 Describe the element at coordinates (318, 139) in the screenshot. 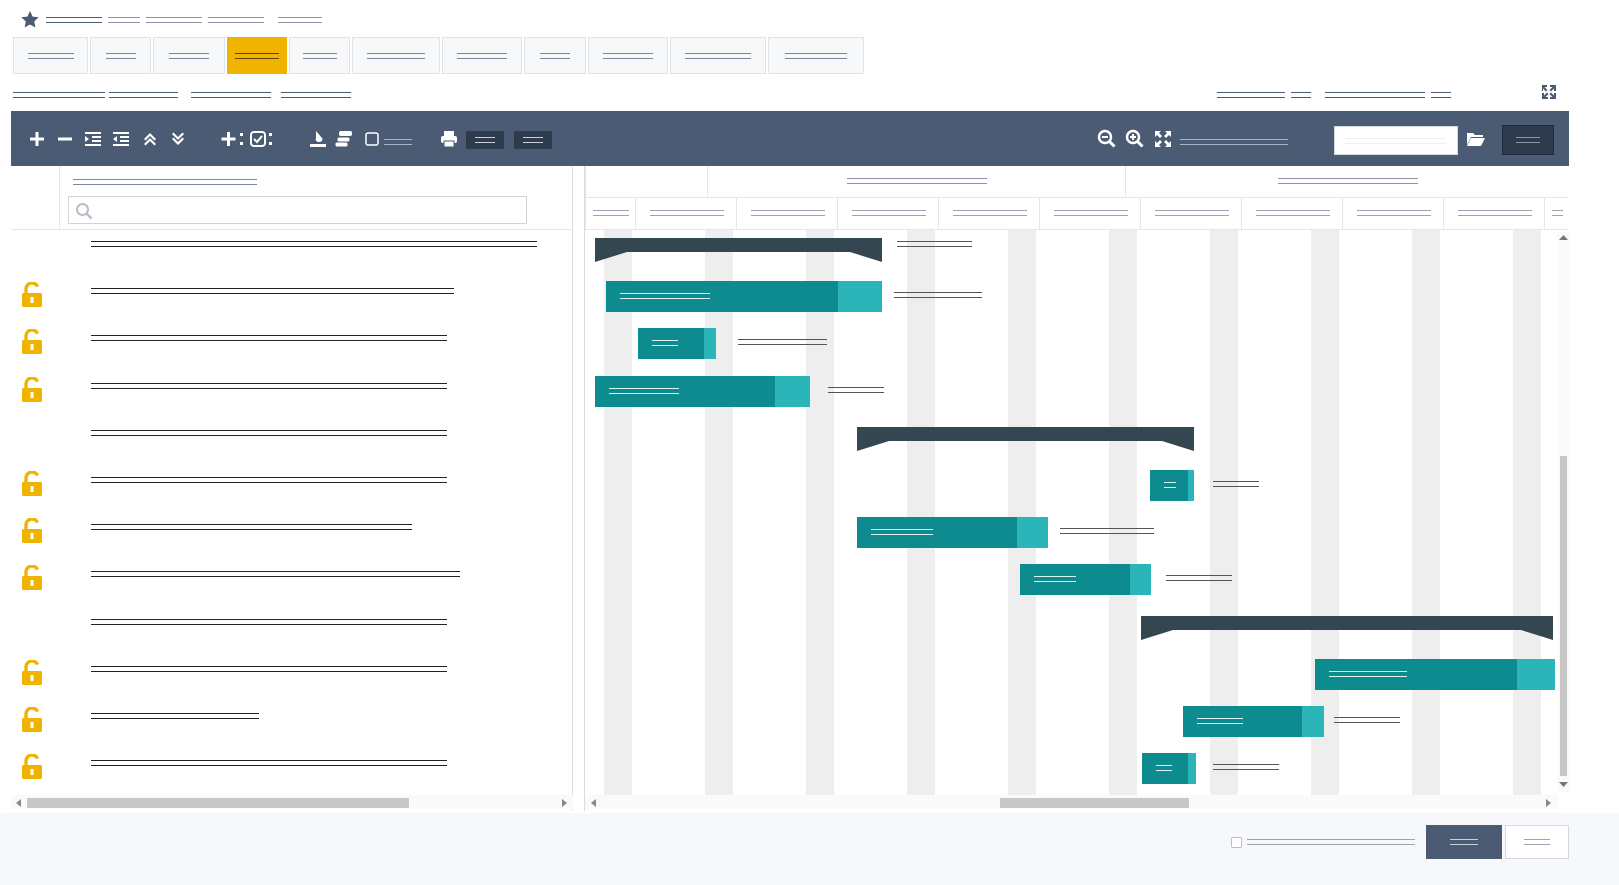

I see `fill-icon` at that location.